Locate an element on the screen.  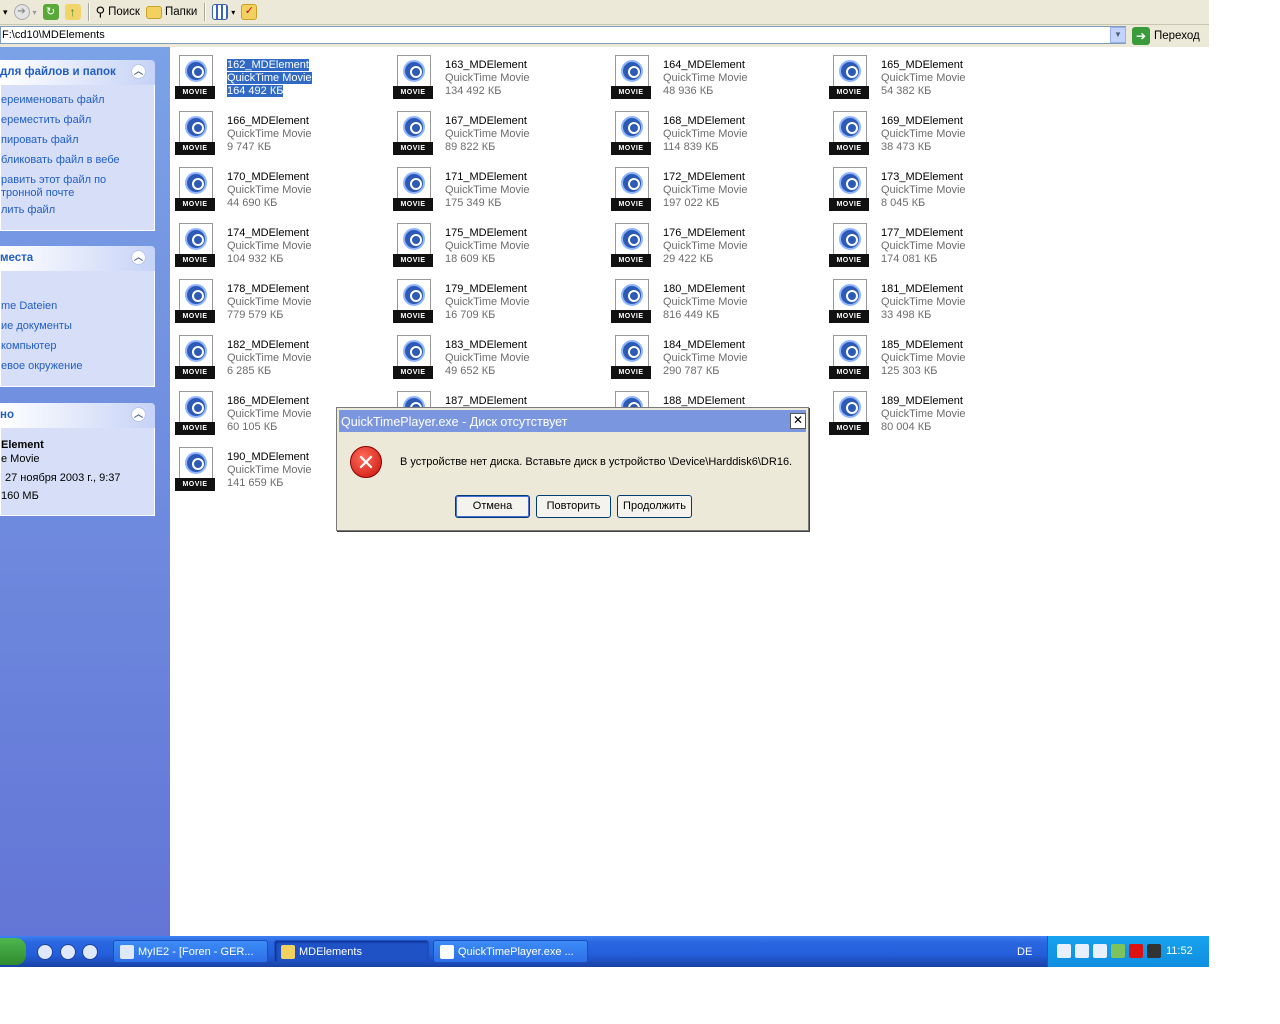
file-size: 16 709 КБ is located at coordinates (470, 315).